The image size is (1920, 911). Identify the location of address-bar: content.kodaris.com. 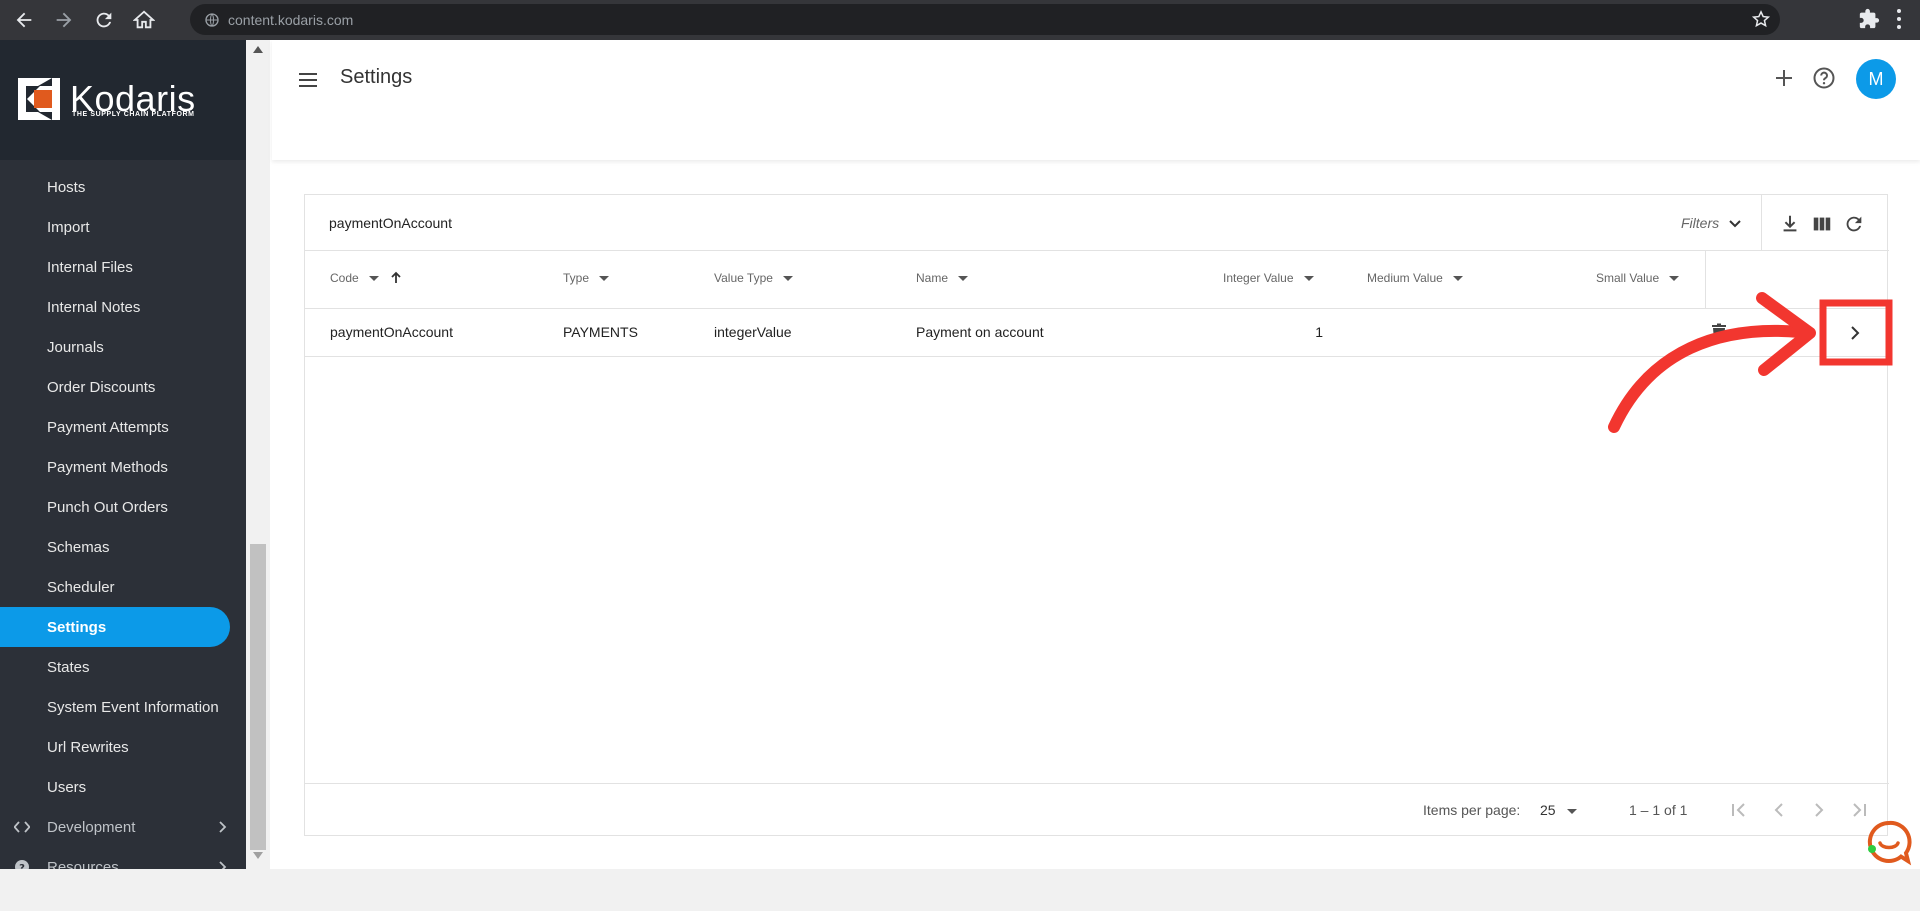
(985, 19).